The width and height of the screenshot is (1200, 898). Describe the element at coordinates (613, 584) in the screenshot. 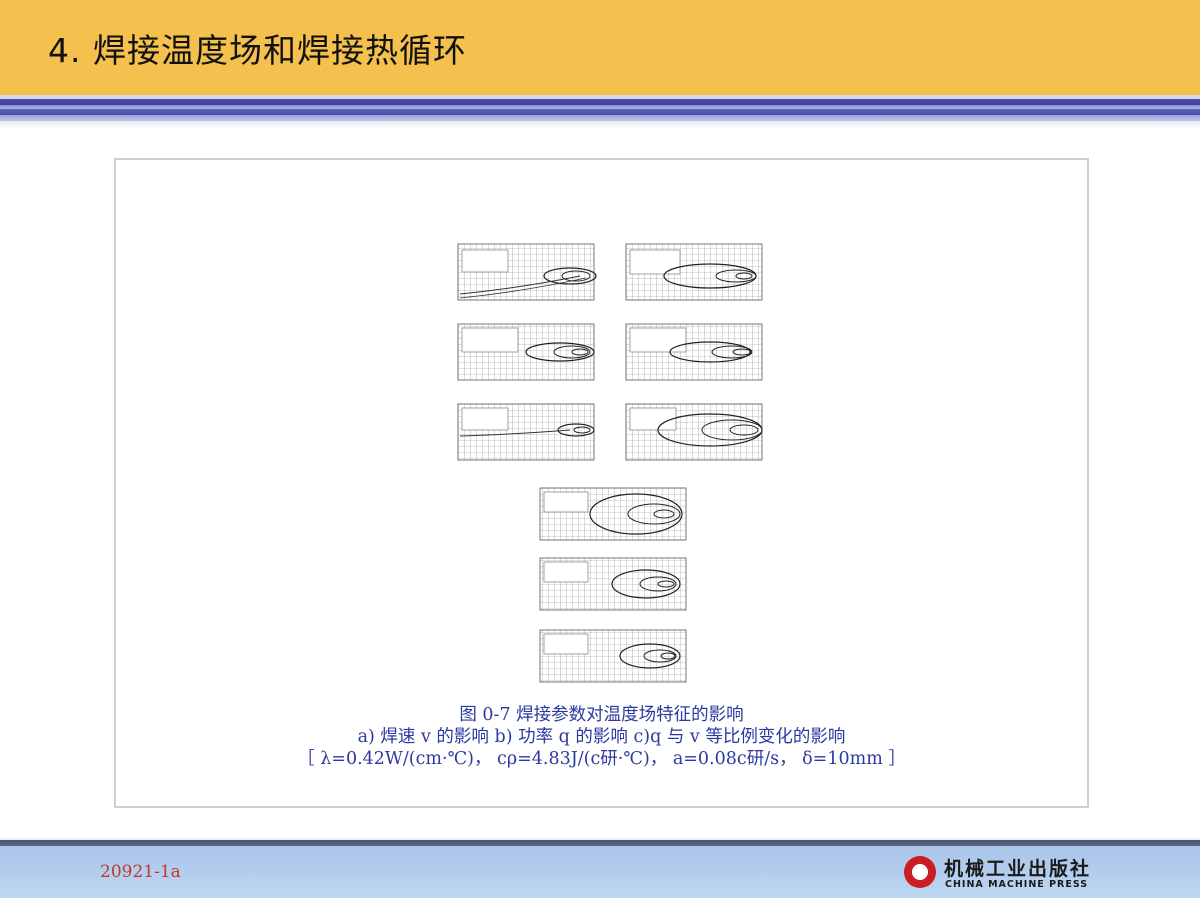

I see `panel-d2` at that location.